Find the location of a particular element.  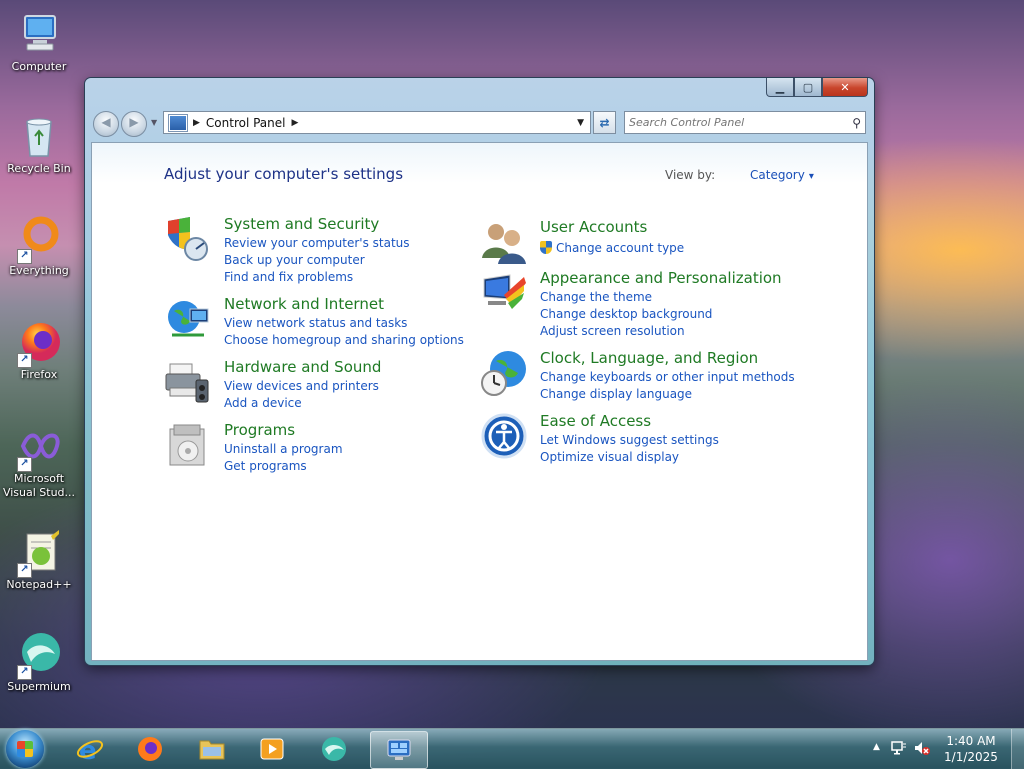

computer-icon is located at coordinates (39, 34).